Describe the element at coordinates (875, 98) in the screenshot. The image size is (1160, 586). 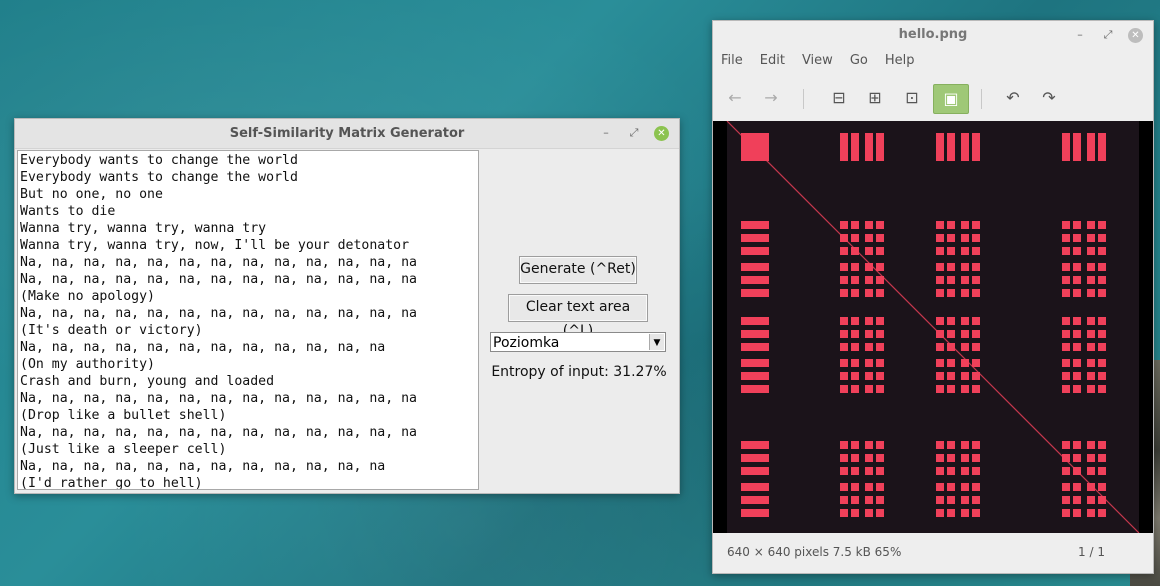
I see `zoom-in-icon: ⊞` at that location.